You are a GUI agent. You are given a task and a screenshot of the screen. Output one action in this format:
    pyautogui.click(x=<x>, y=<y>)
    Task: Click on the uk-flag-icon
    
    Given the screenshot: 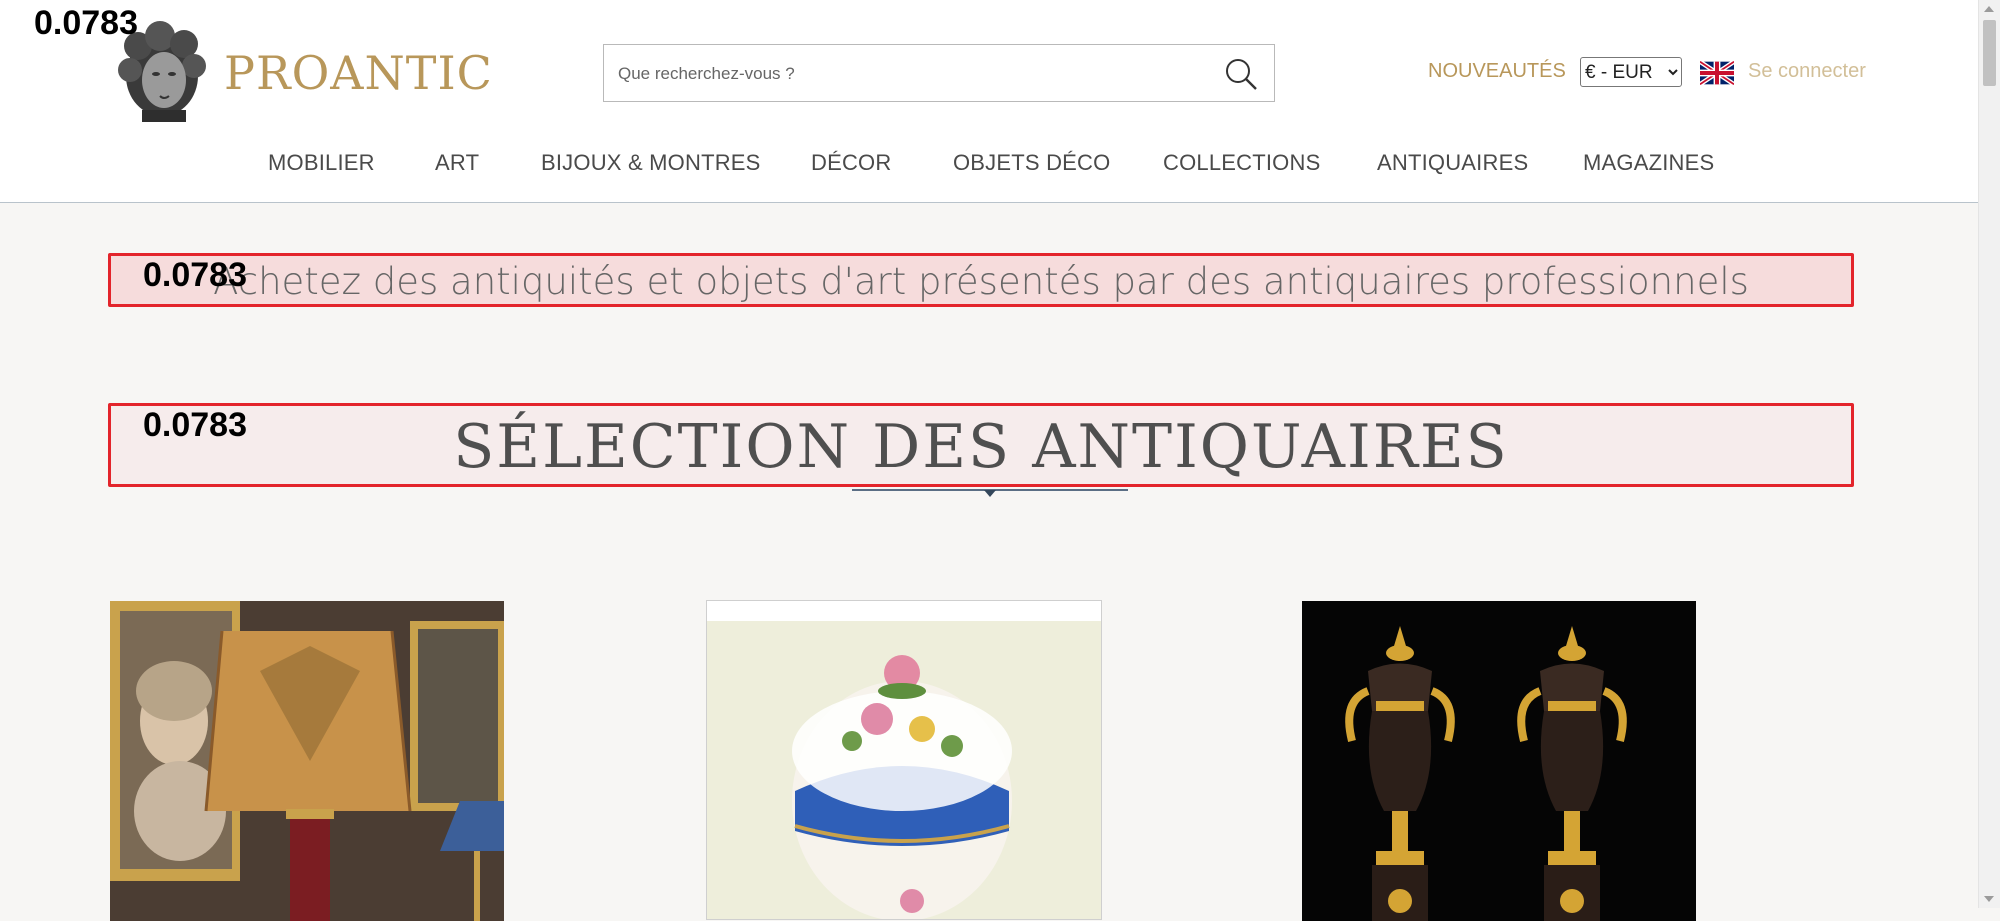 What is the action you would take?
    pyautogui.click(x=1717, y=73)
    